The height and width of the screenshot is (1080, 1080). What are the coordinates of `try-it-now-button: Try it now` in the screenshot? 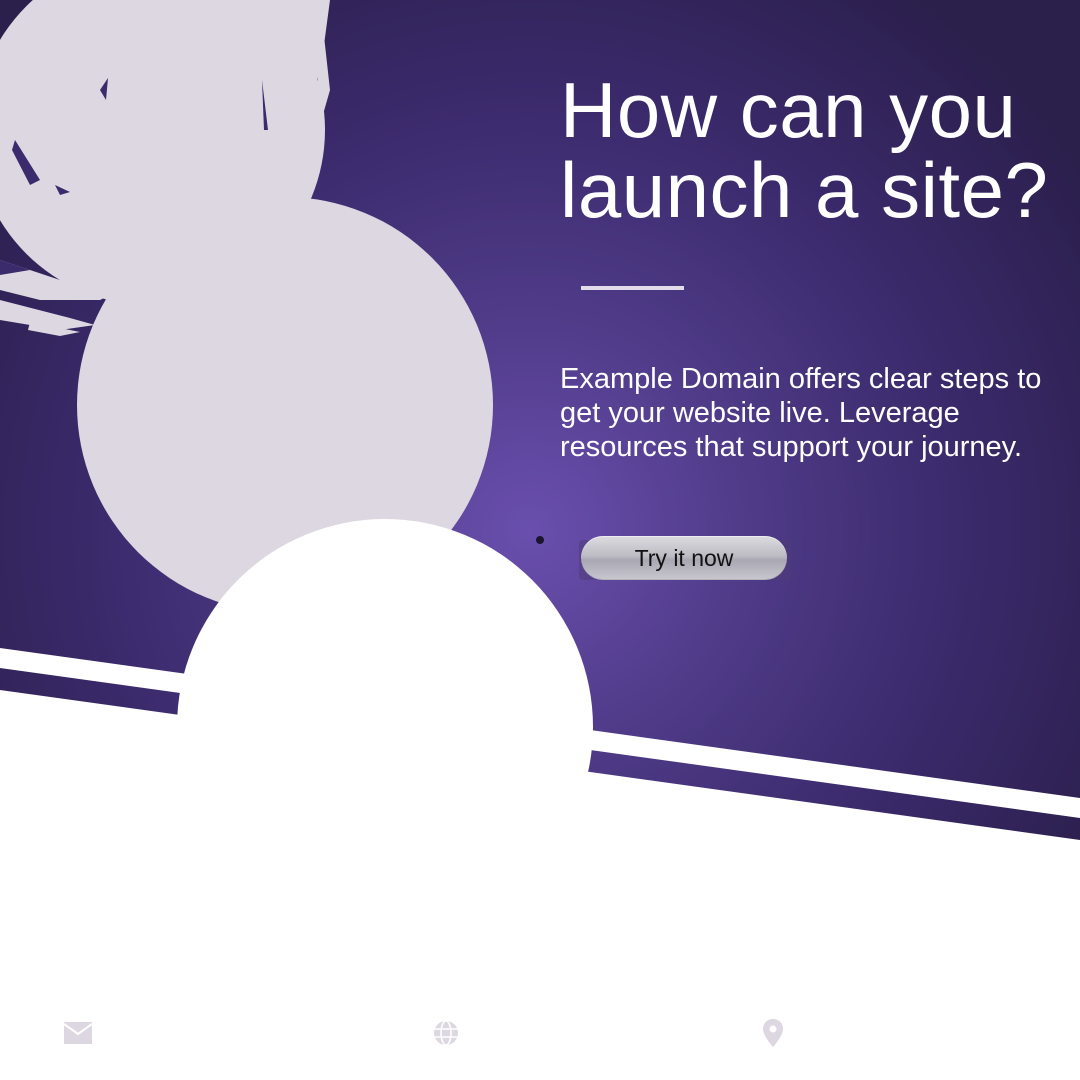 It's located at (684, 558).